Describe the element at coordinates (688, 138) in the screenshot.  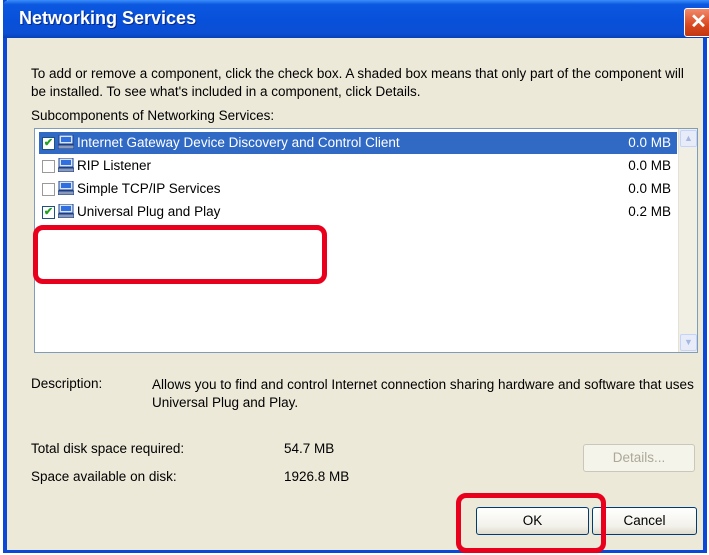
I see `scroll-up-icon: ▲` at that location.